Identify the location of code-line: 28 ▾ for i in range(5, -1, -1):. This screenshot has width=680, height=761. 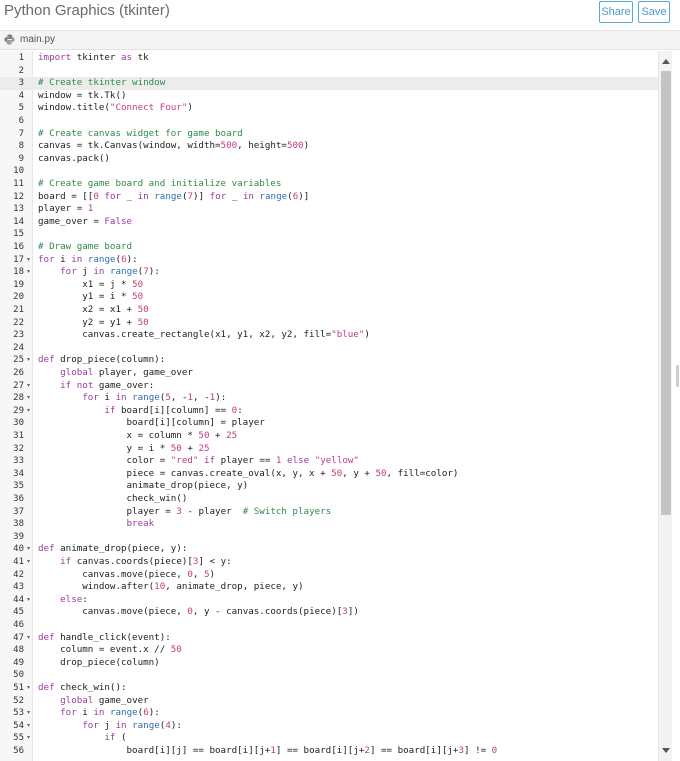
(330, 398).